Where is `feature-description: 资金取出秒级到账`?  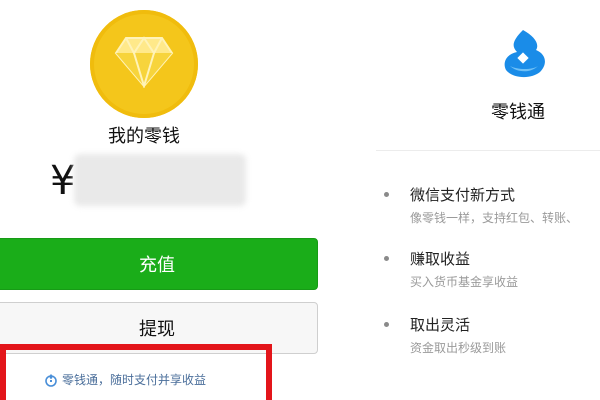 feature-description: 资金取出秒级到账 is located at coordinates (458, 348).